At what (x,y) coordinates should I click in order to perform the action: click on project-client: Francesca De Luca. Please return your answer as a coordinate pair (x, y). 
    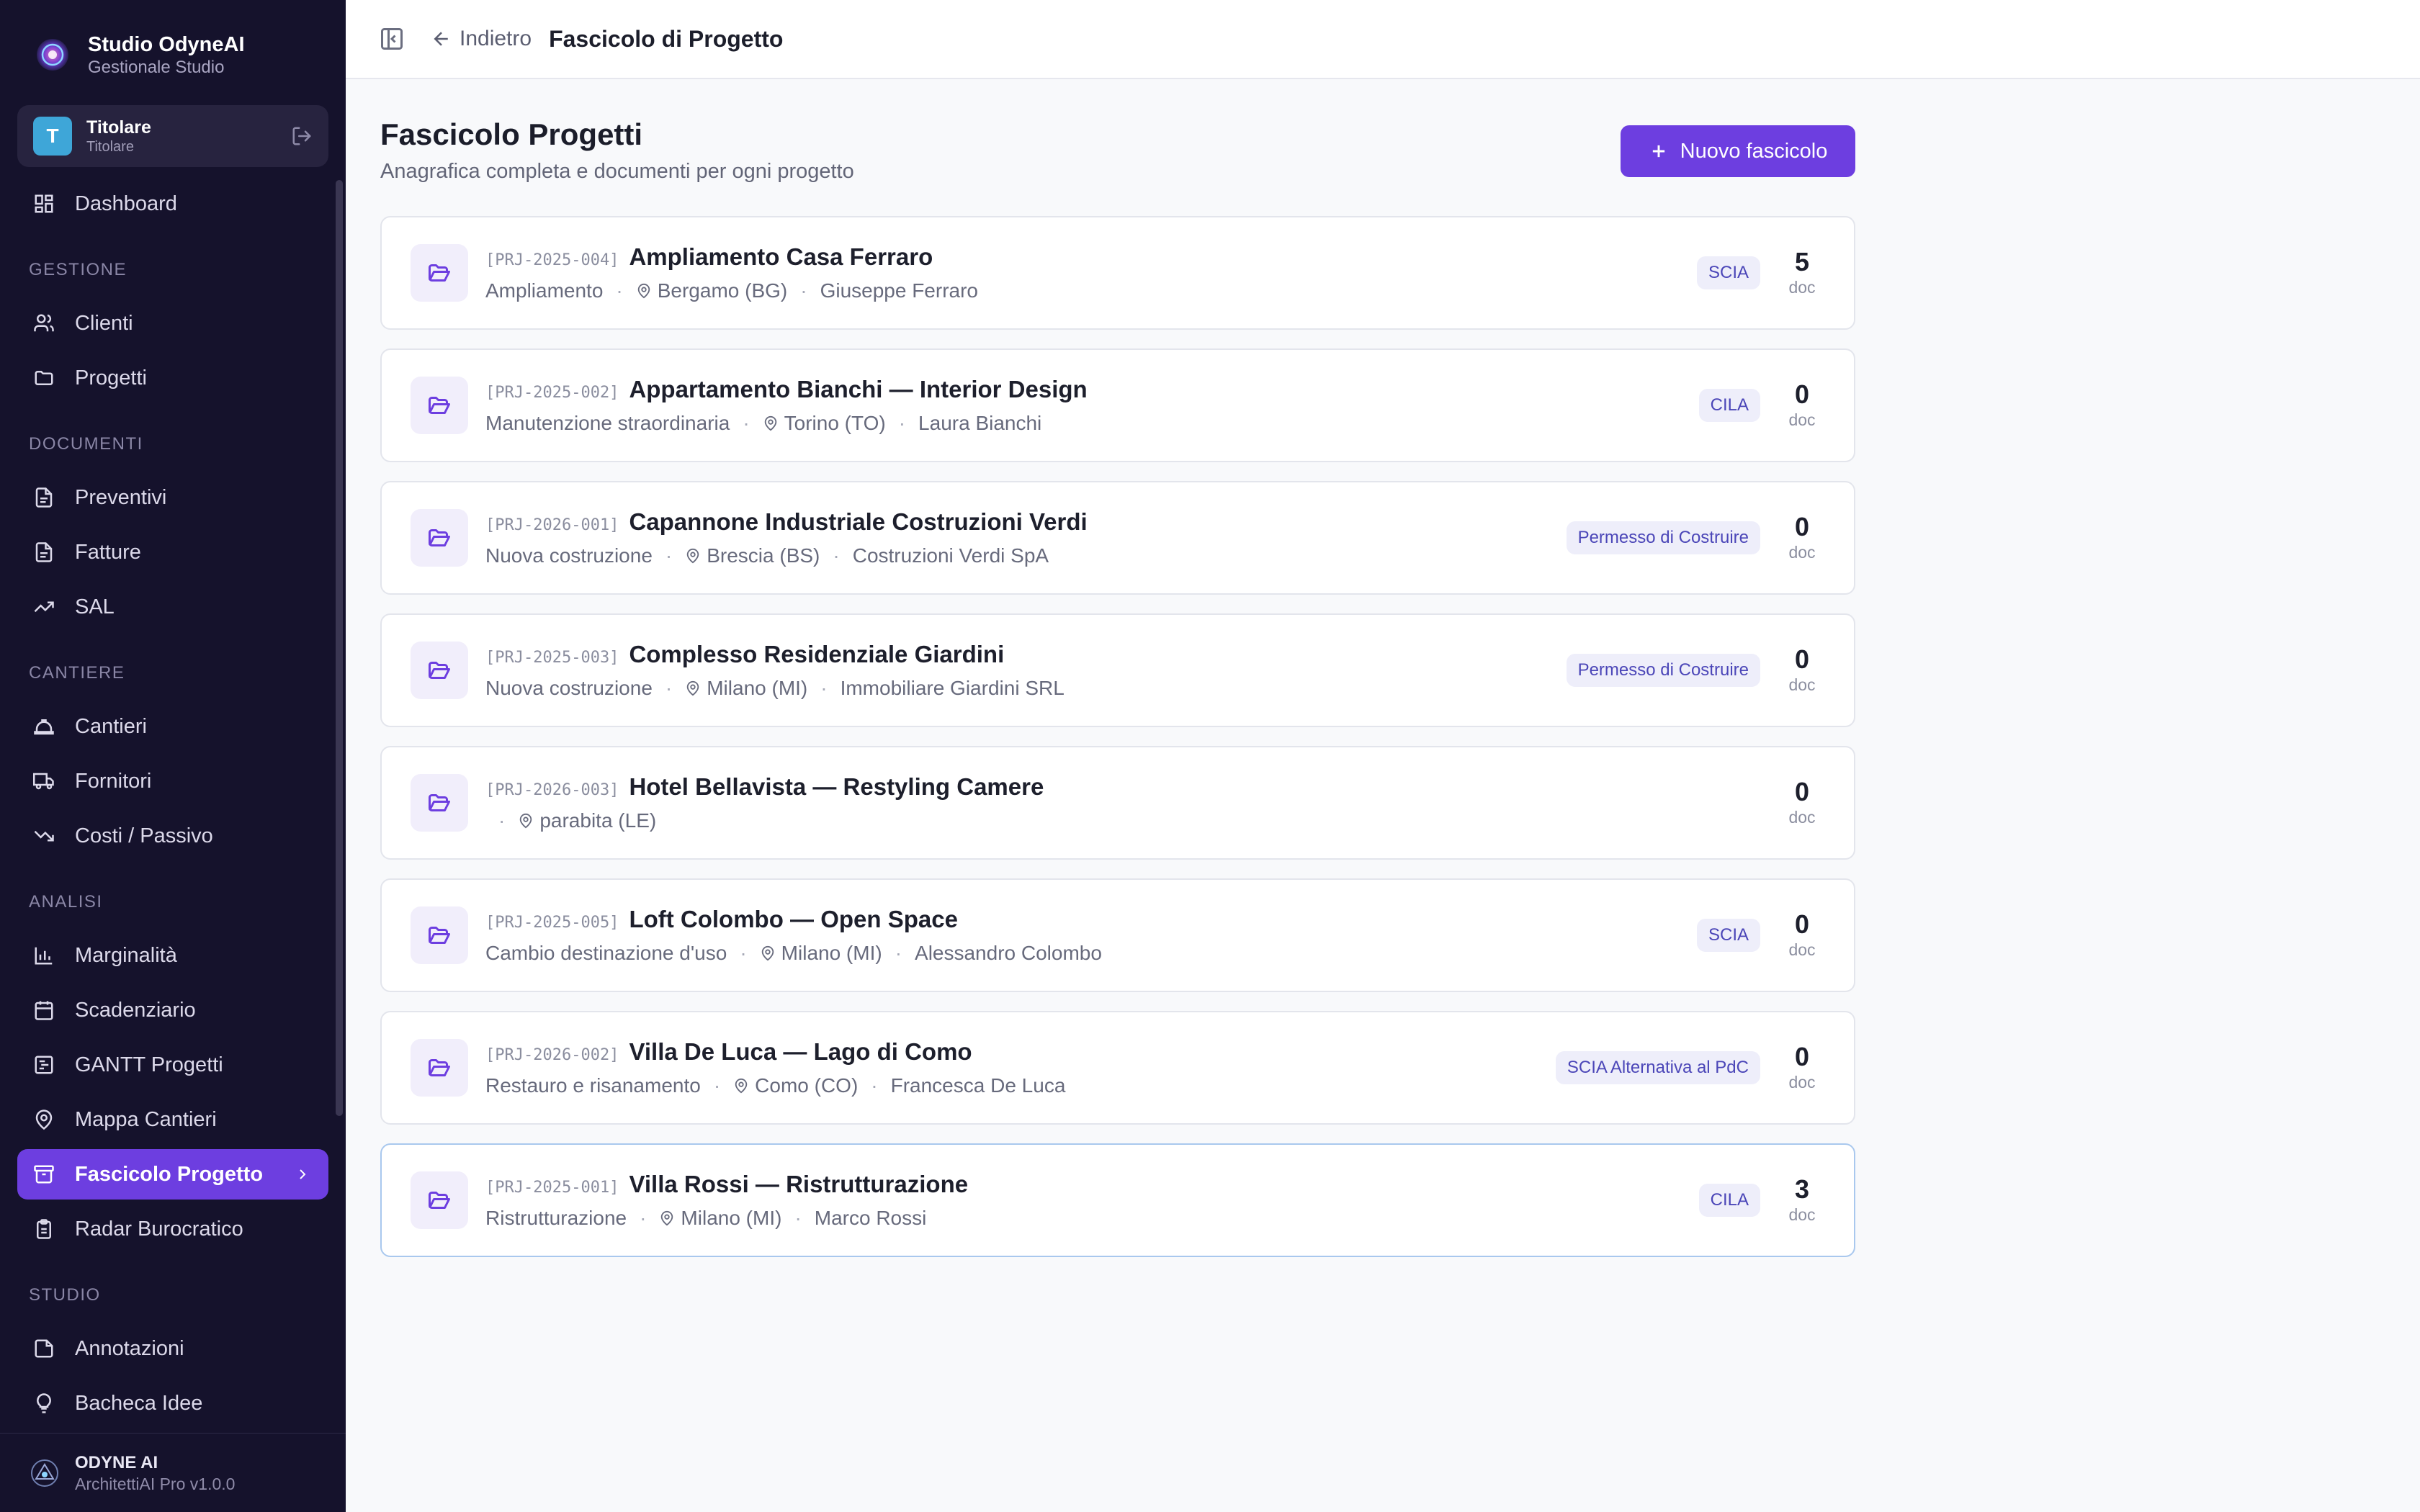
    Looking at the image, I should click on (978, 1085).